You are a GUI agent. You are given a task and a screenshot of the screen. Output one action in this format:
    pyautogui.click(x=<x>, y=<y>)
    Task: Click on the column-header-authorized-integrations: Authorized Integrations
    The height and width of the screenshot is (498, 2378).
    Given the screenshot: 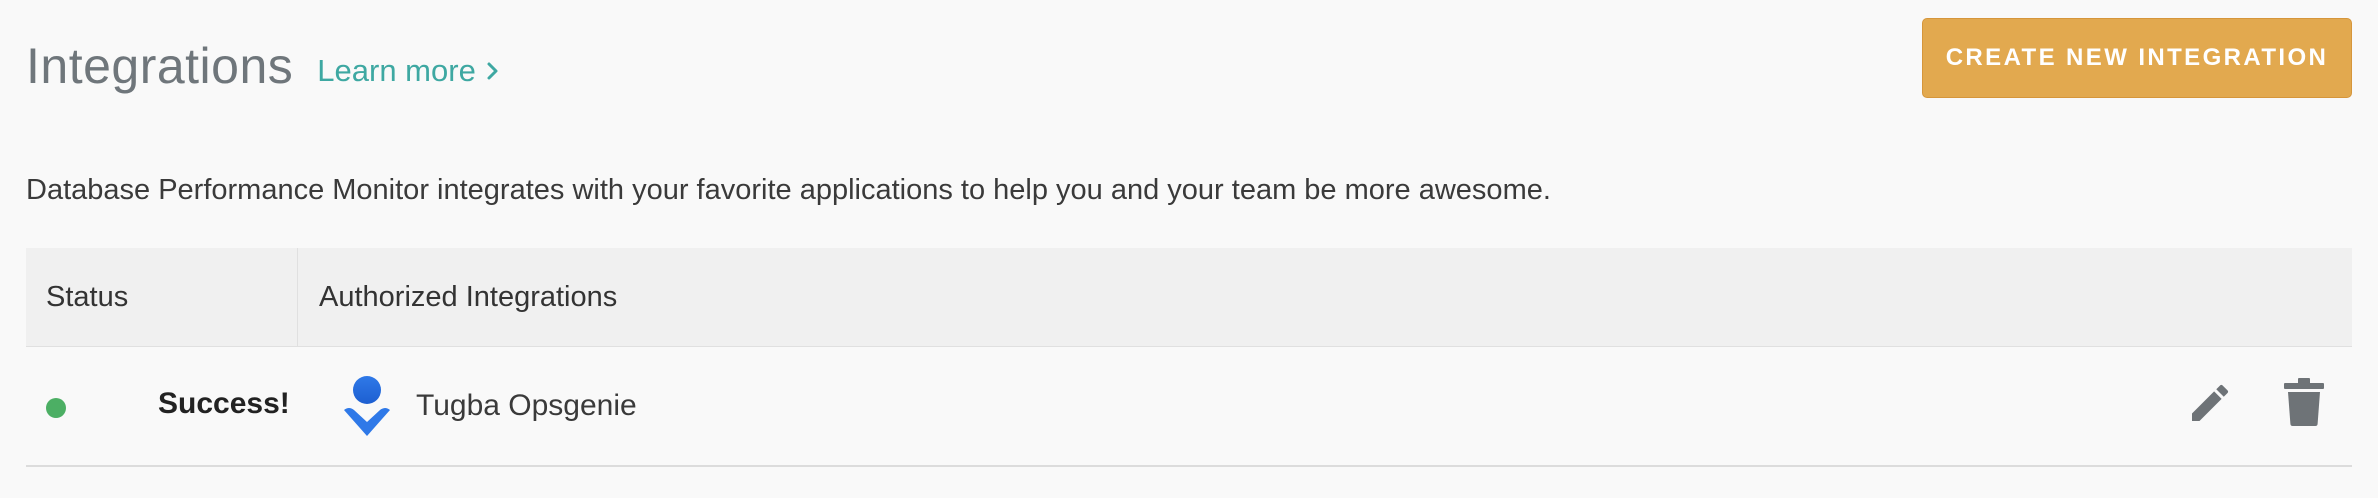 What is the action you would take?
    pyautogui.click(x=468, y=296)
    